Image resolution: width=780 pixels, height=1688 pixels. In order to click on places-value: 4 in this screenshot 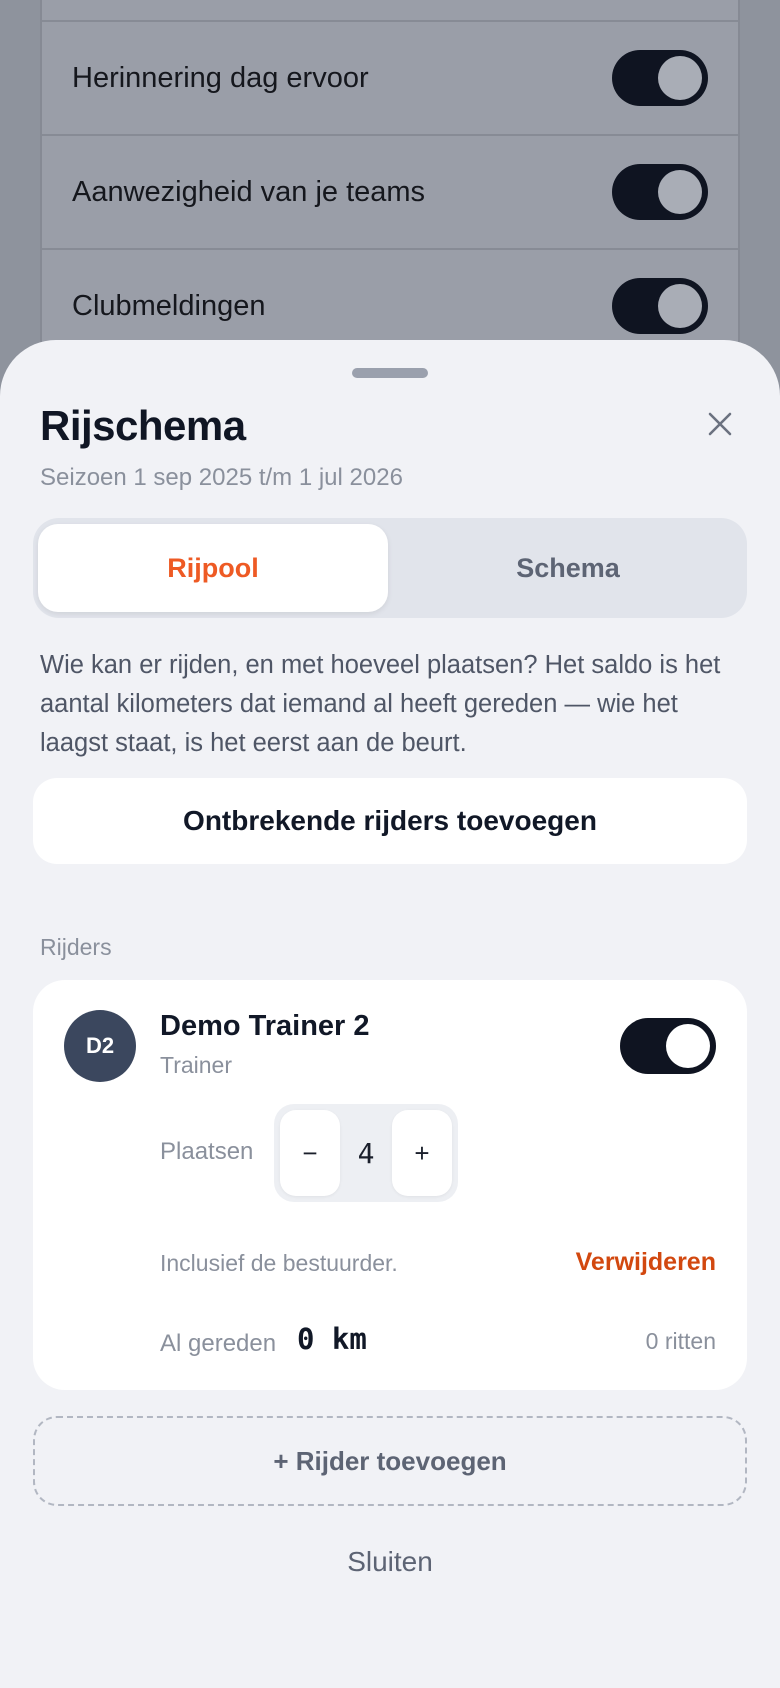, I will do `click(366, 1153)`.